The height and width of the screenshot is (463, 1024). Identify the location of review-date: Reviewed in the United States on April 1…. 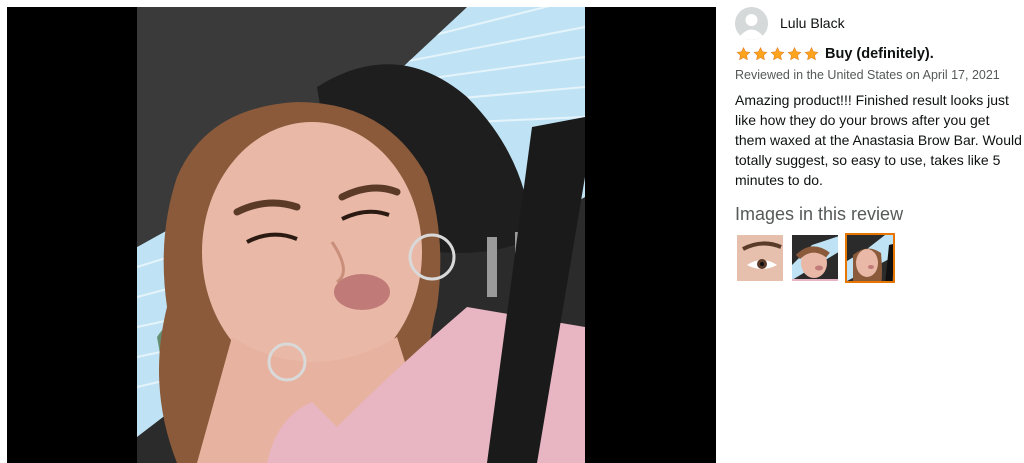
(867, 75).